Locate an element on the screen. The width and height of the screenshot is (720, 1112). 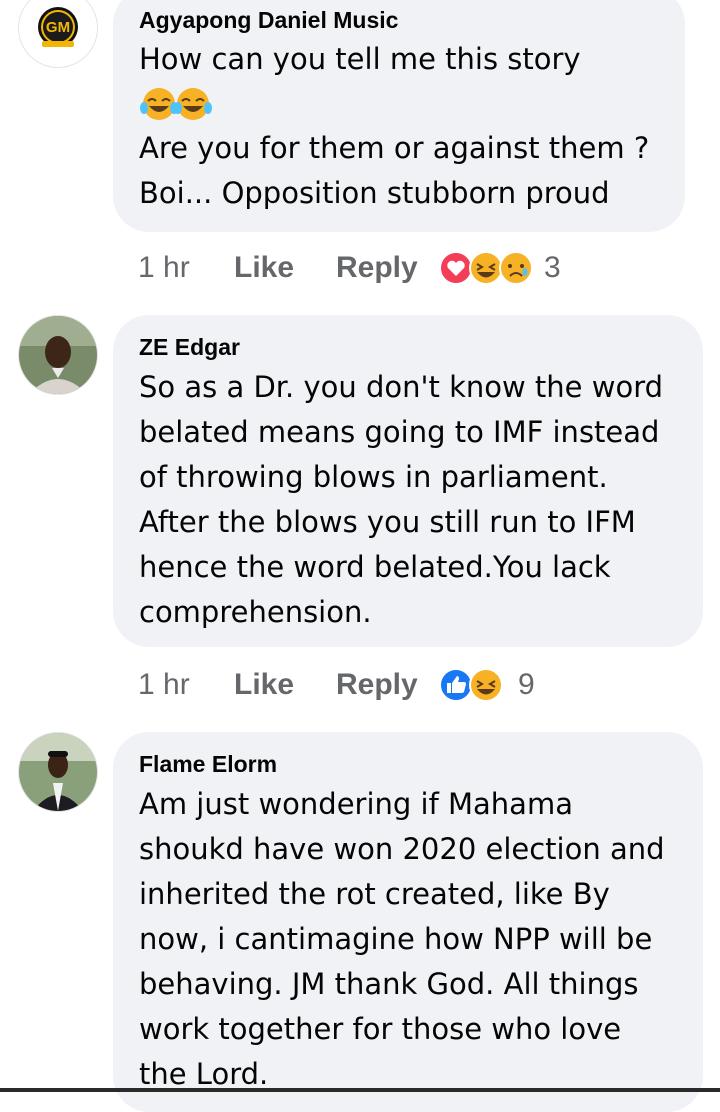
comment-author: Flame Elorm is located at coordinates (208, 764).